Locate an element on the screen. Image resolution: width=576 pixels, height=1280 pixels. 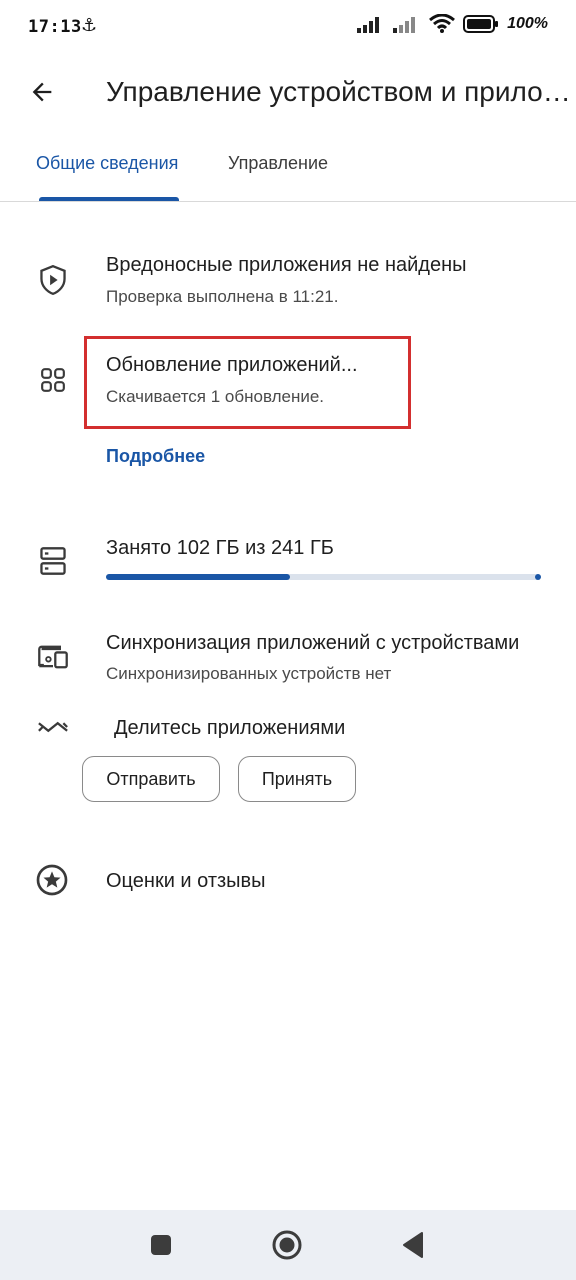
anchor-icon: ⚓︎ is located at coordinates (89, 25).